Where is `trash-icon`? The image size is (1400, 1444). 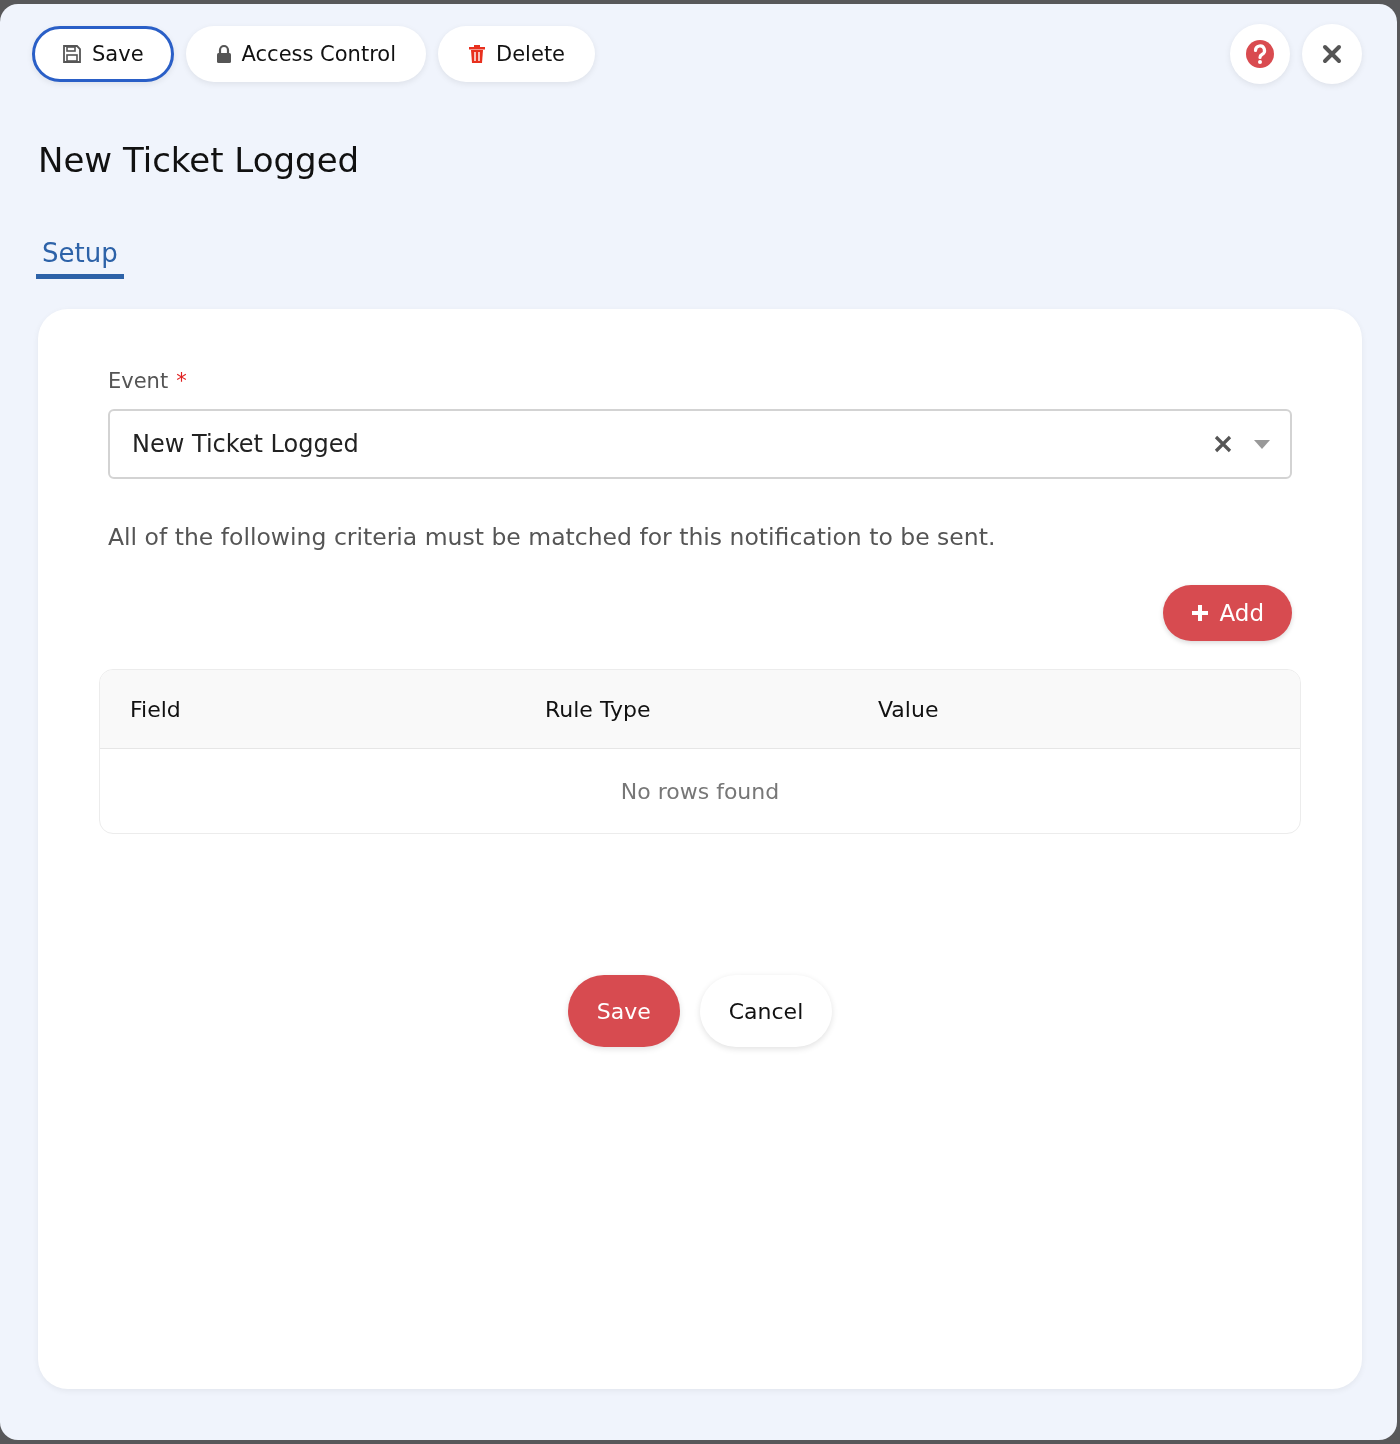
trash-icon is located at coordinates (477, 54).